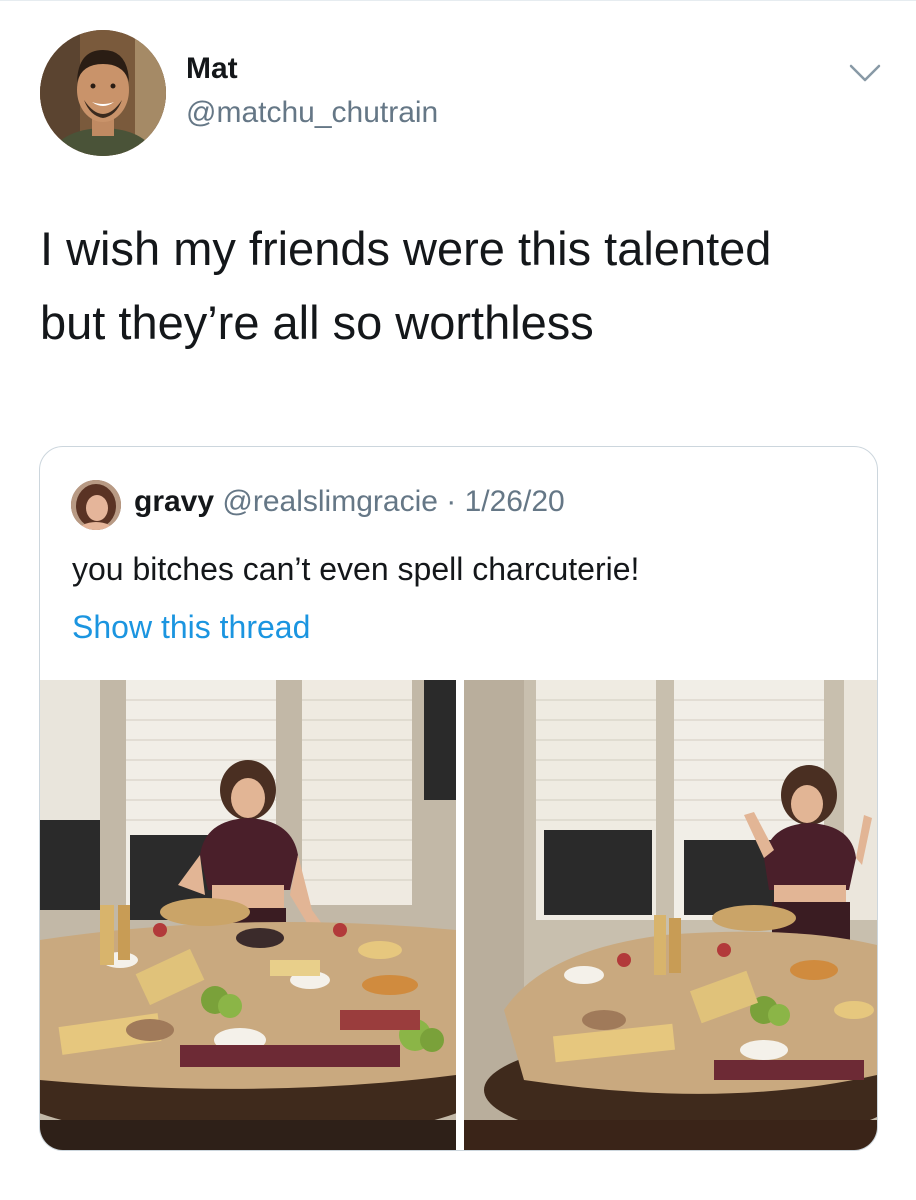 The width and height of the screenshot is (916, 1200). What do you see at coordinates (212, 69) in the screenshot?
I see `author-display-name: Mat` at bounding box center [212, 69].